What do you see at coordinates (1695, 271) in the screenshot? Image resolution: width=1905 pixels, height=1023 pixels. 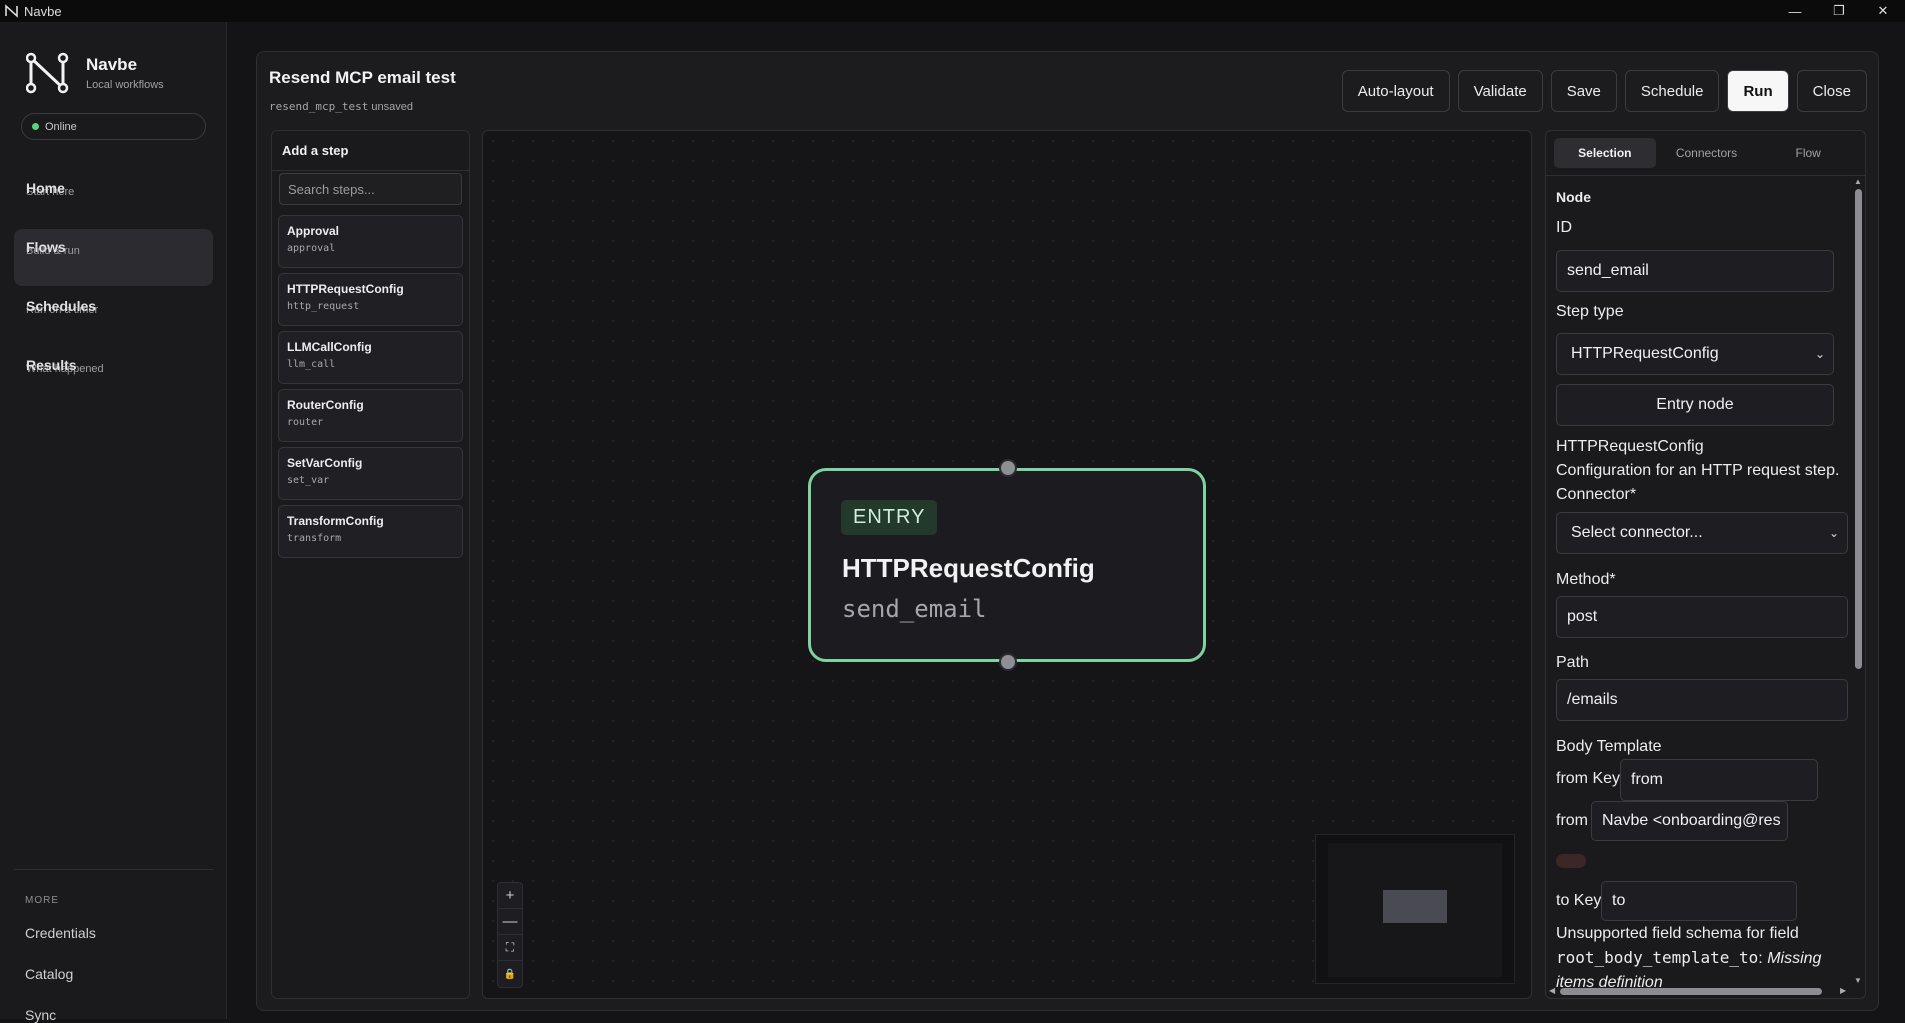 I see `id-input: send_email` at bounding box center [1695, 271].